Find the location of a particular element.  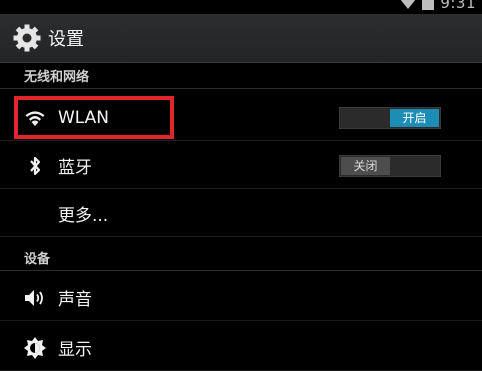

wifi-signal-icon is located at coordinates (408, 5).